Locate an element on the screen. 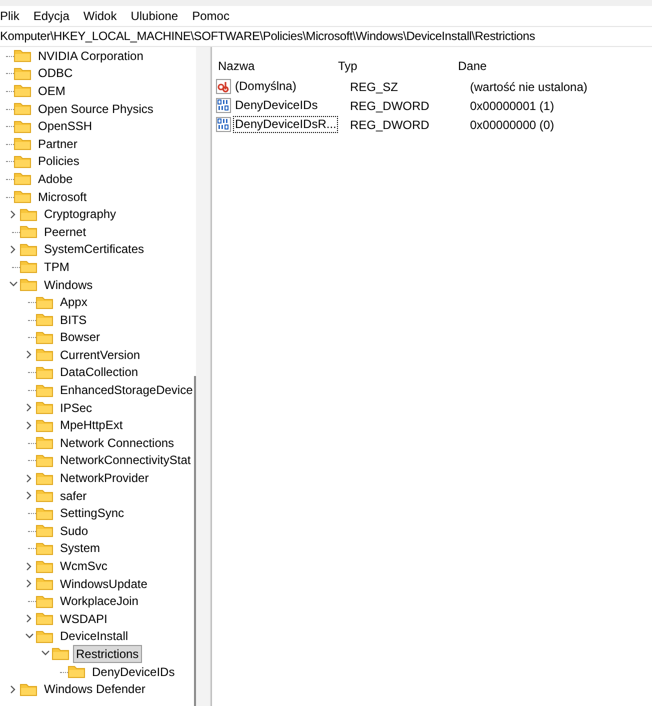 The width and height of the screenshot is (652, 706). value-data: 0x00000000 (0) is located at coordinates (512, 125).